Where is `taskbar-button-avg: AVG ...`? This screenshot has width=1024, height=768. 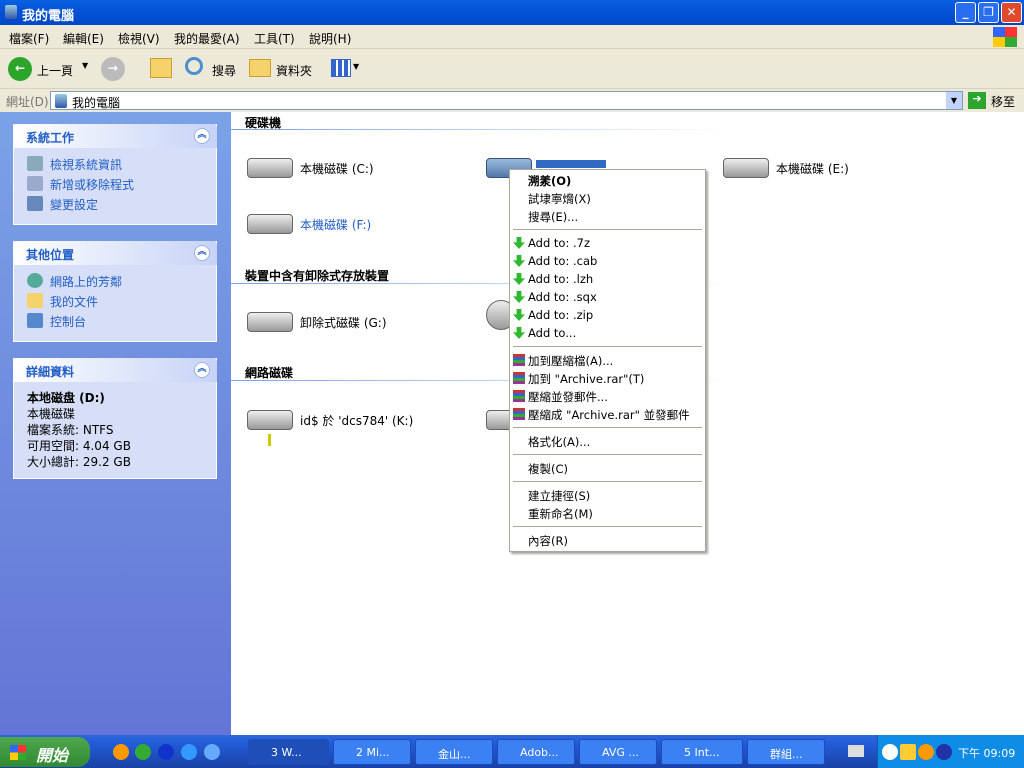
taskbar-button-avg: AVG ... is located at coordinates (618, 752).